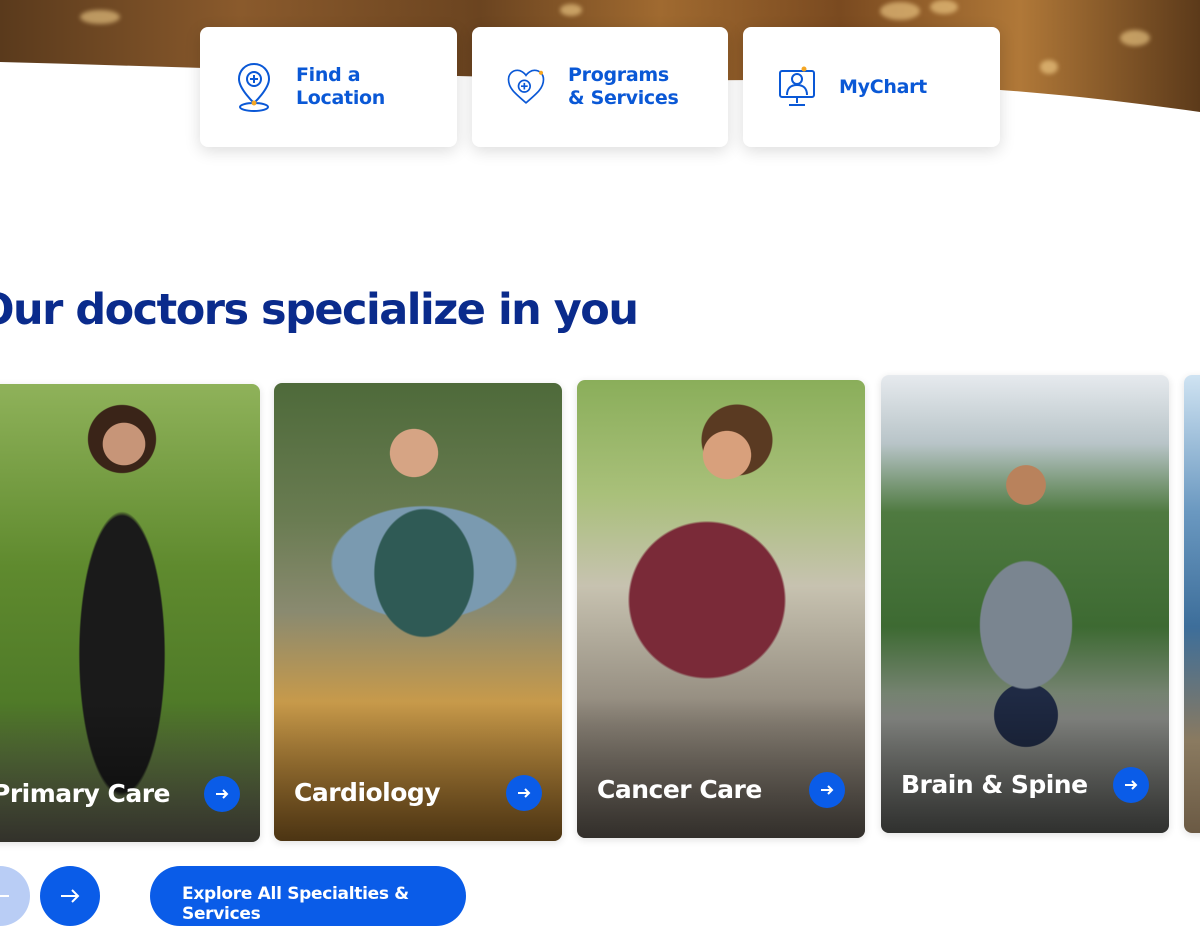 The image size is (1200, 926). Describe the element at coordinates (418, 612) in the screenshot. I see `specialty-card-cardiology: Cardiology` at that location.